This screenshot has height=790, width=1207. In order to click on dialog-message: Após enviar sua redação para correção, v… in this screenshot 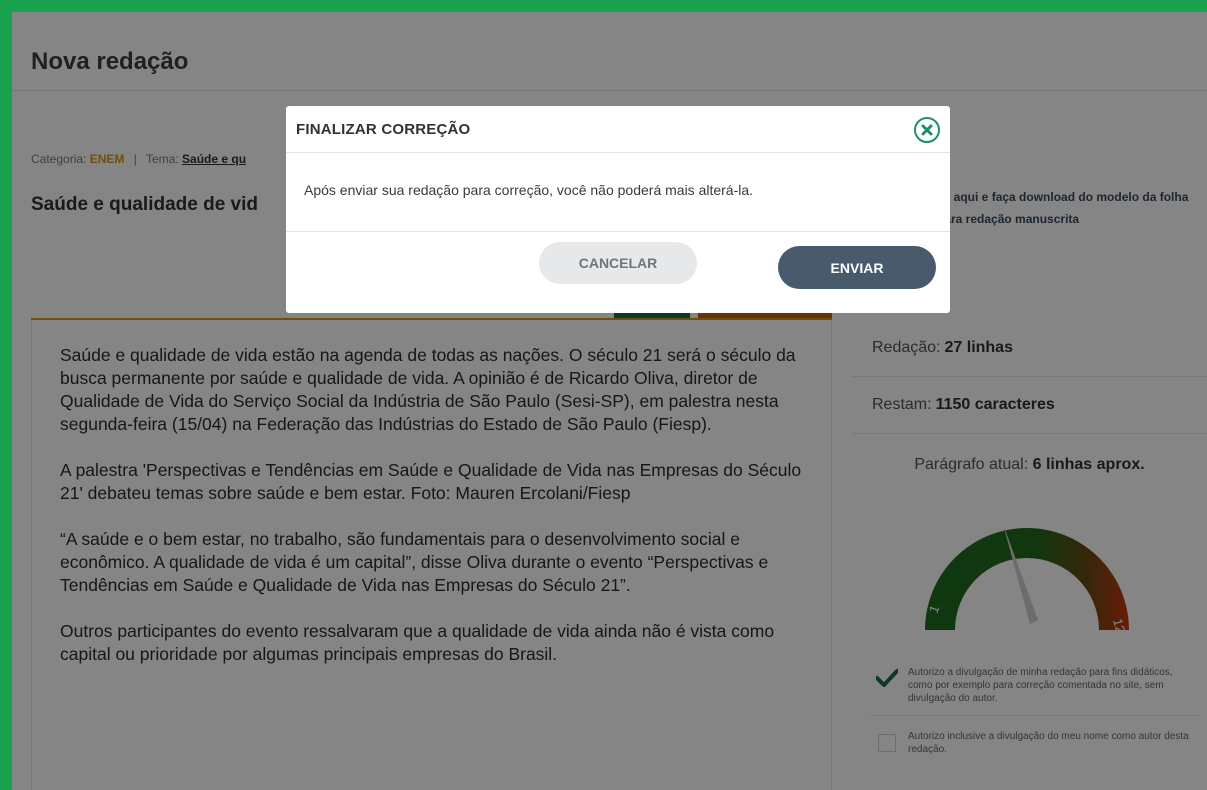, I will do `click(529, 190)`.